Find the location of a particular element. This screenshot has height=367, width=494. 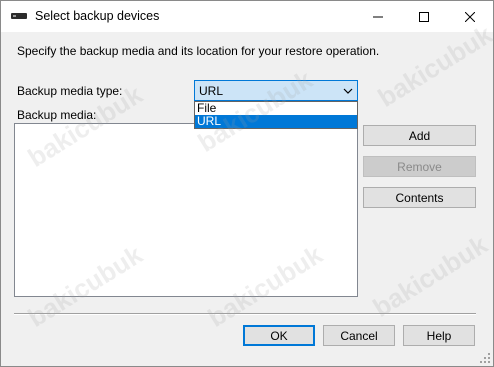

title-bar: Select backup devices is located at coordinates (247, 16).